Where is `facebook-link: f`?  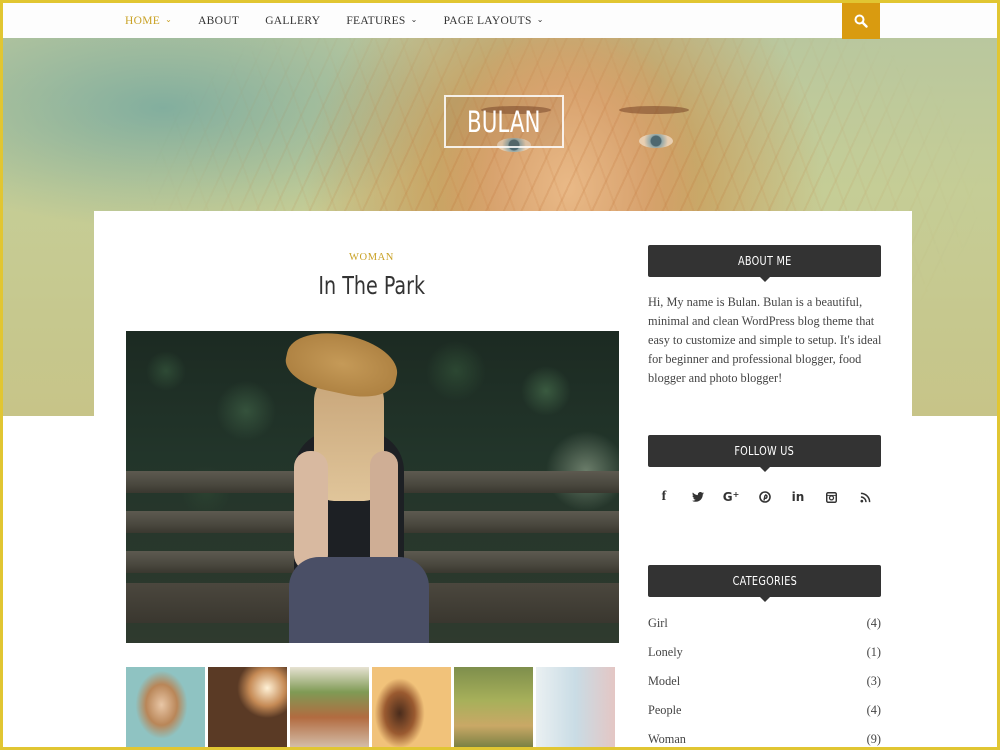
facebook-link: f is located at coordinates (664, 497).